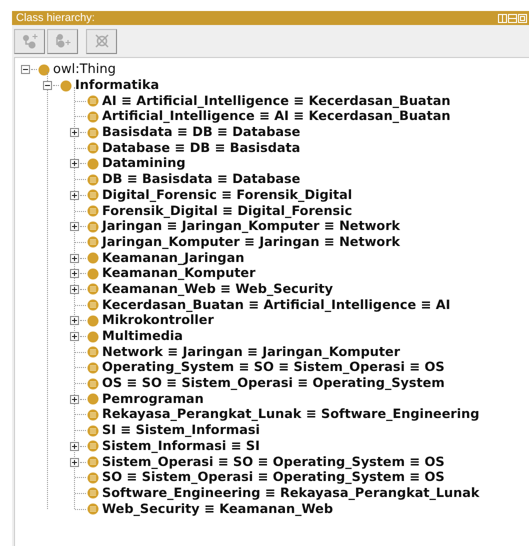  What do you see at coordinates (276, 101) in the screenshot?
I see `class-name: AI ≡ Artificial_Intelligence ≡ Kecerdasan_Buatan` at bounding box center [276, 101].